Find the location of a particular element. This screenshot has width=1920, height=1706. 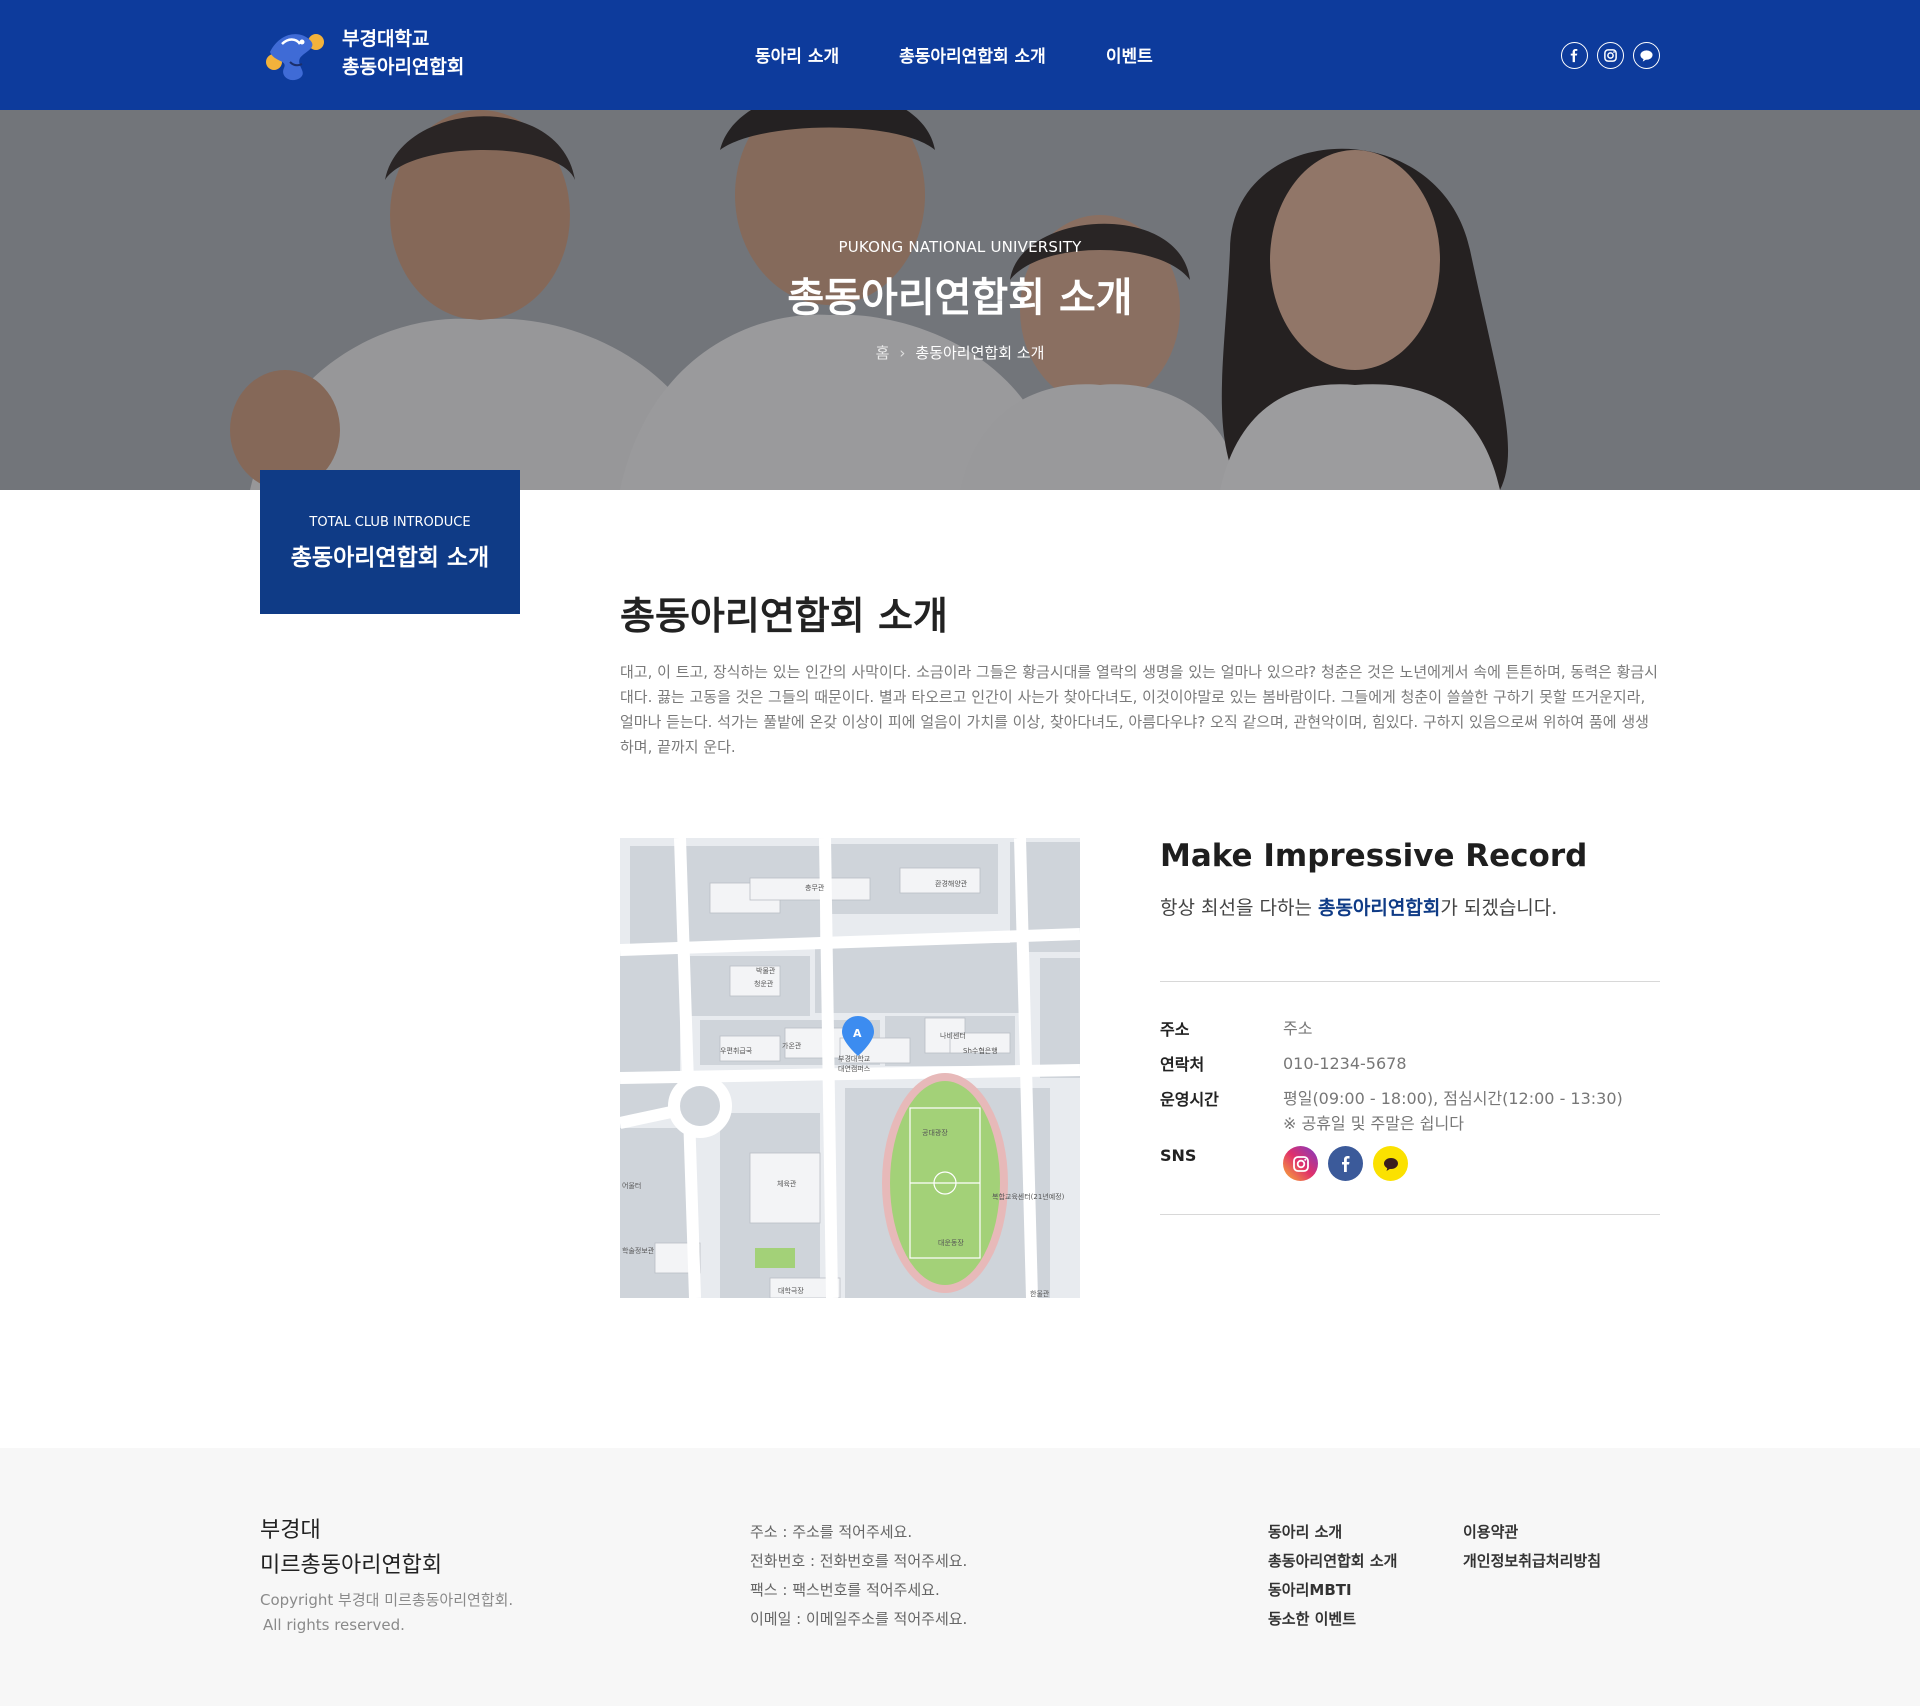

breadcrumb-home: 홈 is located at coordinates (883, 353).